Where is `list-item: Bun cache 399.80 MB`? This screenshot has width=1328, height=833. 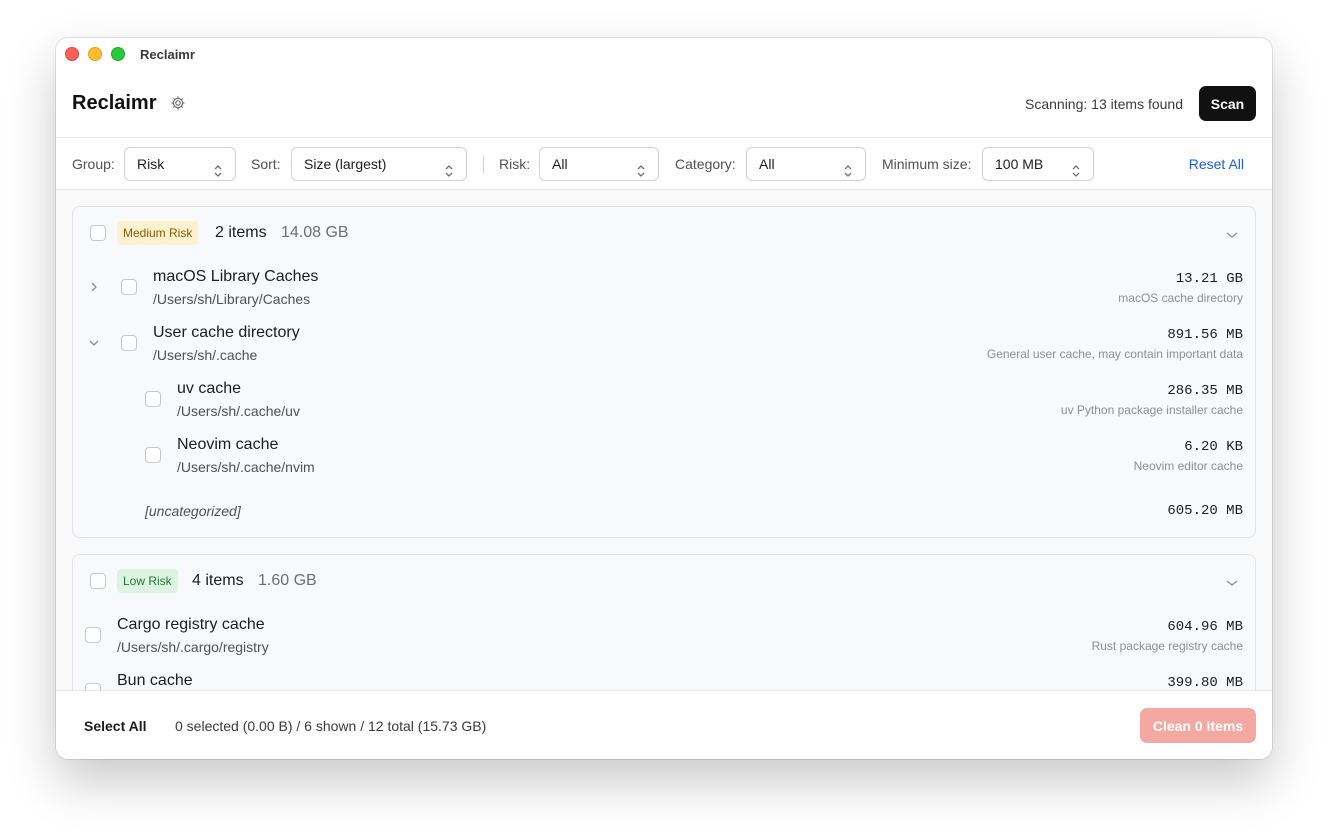
list-item: Bun cache 399.80 MB is located at coordinates (664, 680).